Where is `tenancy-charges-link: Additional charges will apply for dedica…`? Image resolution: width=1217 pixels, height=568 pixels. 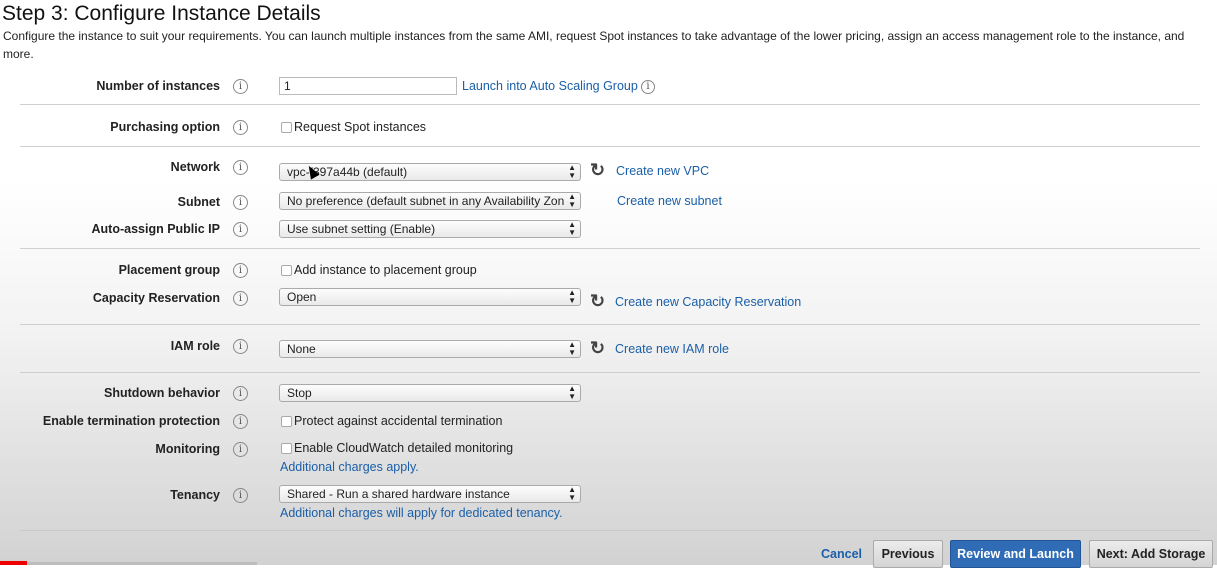
tenancy-charges-link: Additional charges will apply for dedica… is located at coordinates (421, 513).